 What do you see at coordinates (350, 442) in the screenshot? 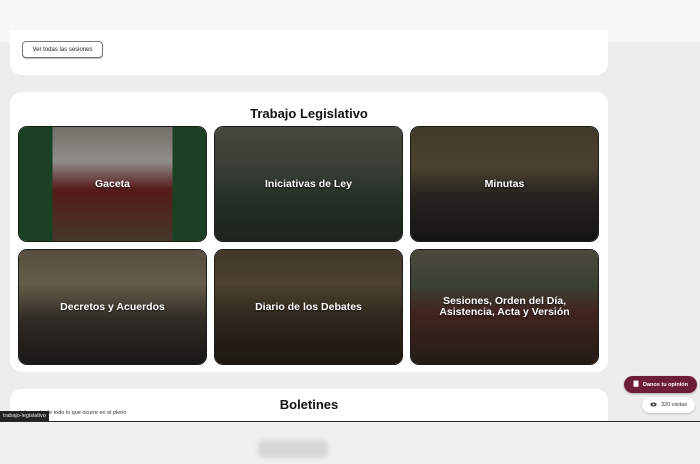
I see `bottom-bar` at bounding box center [350, 442].